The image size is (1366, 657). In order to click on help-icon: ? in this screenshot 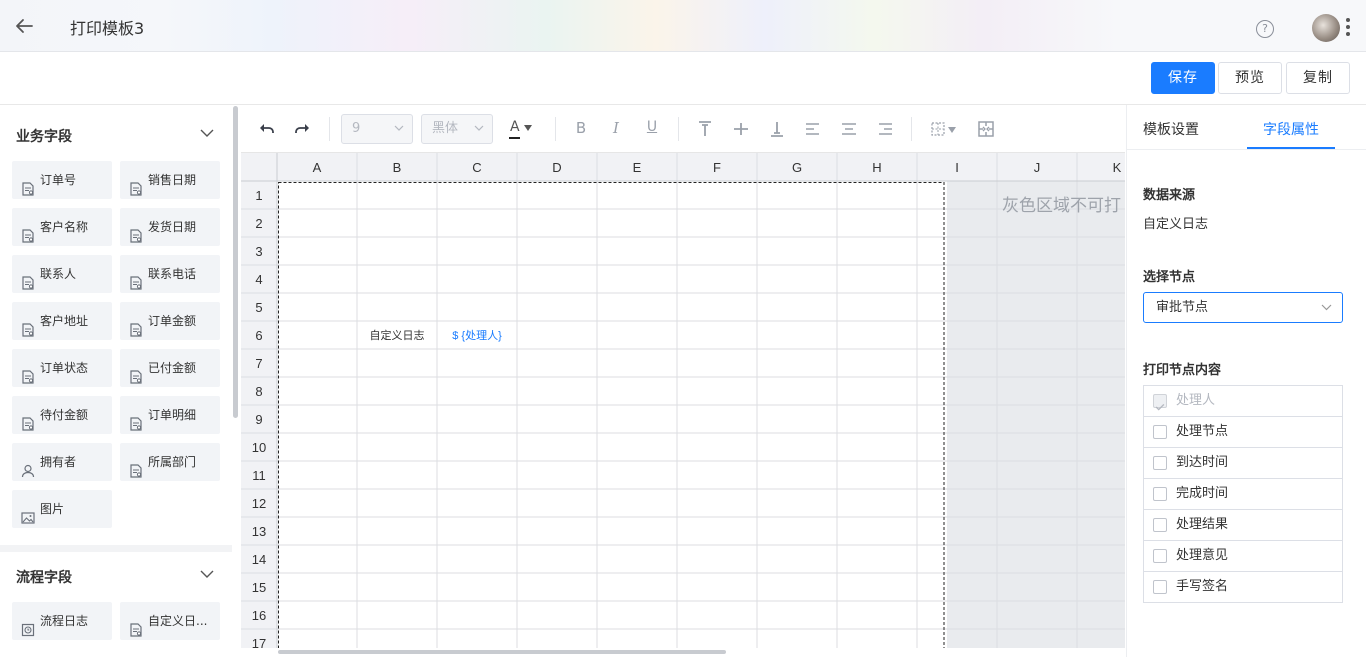, I will do `click(1265, 29)`.